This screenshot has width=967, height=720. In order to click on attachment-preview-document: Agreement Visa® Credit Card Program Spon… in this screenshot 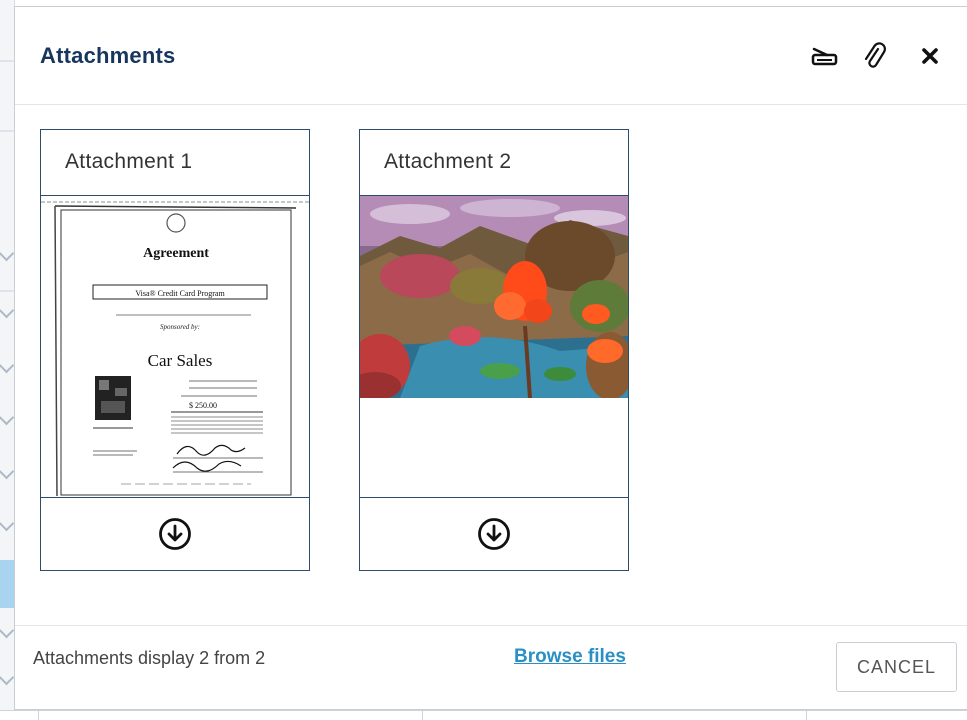, I will do `click(175, 347)`.